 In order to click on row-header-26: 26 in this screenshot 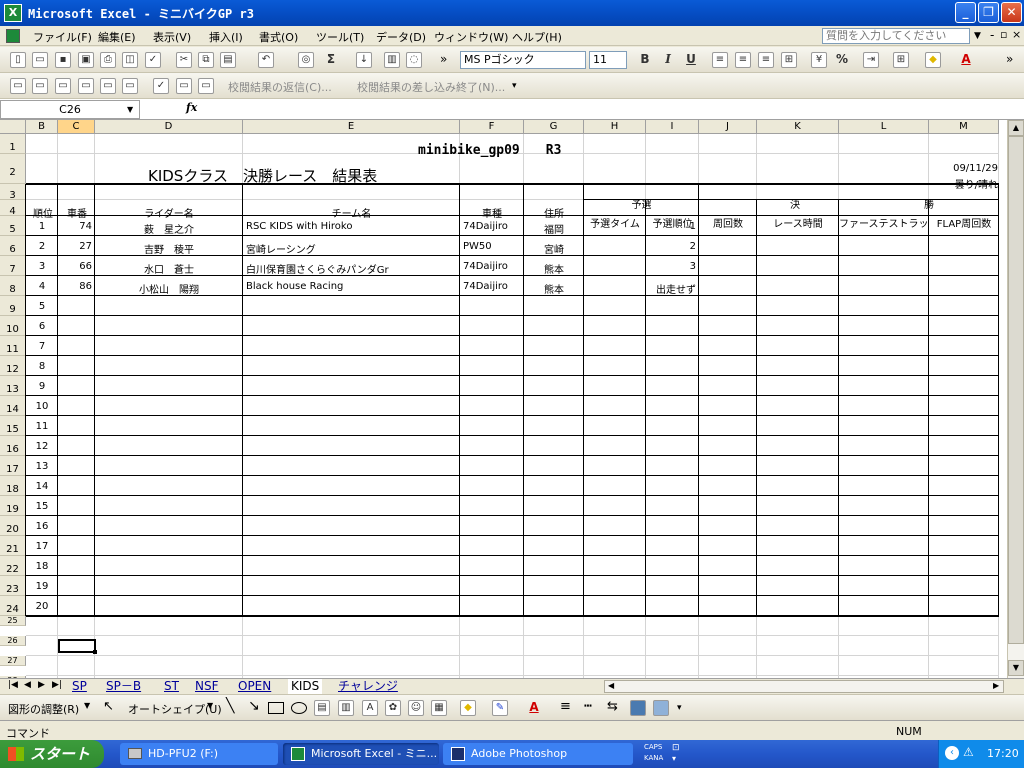, I will do `click(13, 641)`.